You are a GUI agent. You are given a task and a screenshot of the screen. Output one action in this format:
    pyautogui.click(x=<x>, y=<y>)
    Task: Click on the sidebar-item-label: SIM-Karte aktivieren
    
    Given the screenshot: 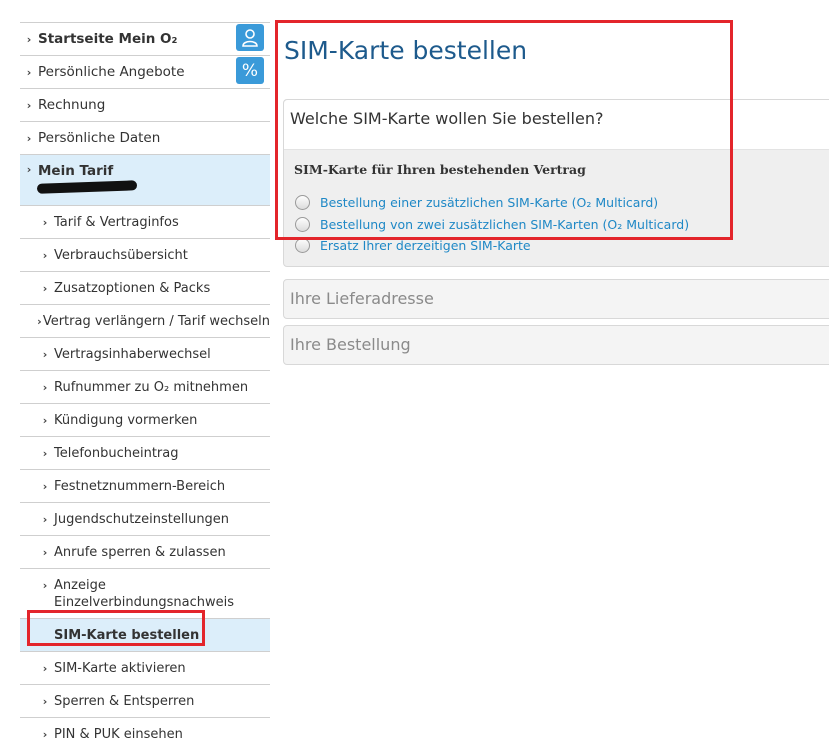 What is the action you would take?
    pyautogui.click(x=120, y=668)
    